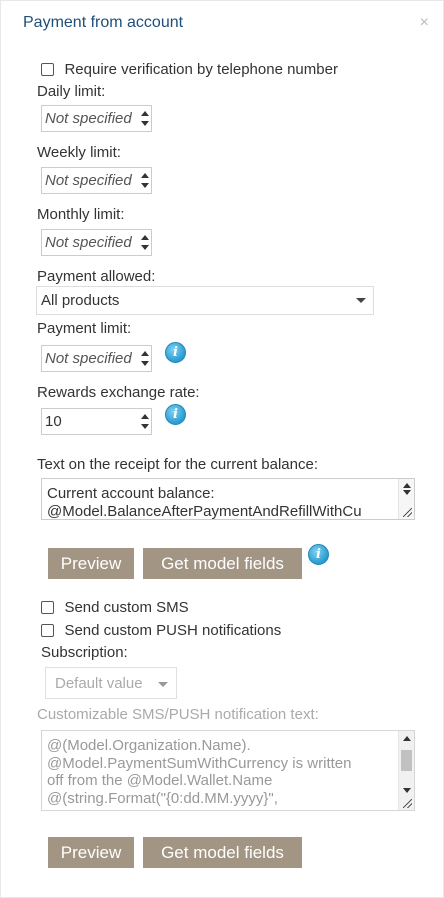 The image size is (444, 898). I want to click on weekly-limit-input: Not specified, so click(96, 180).